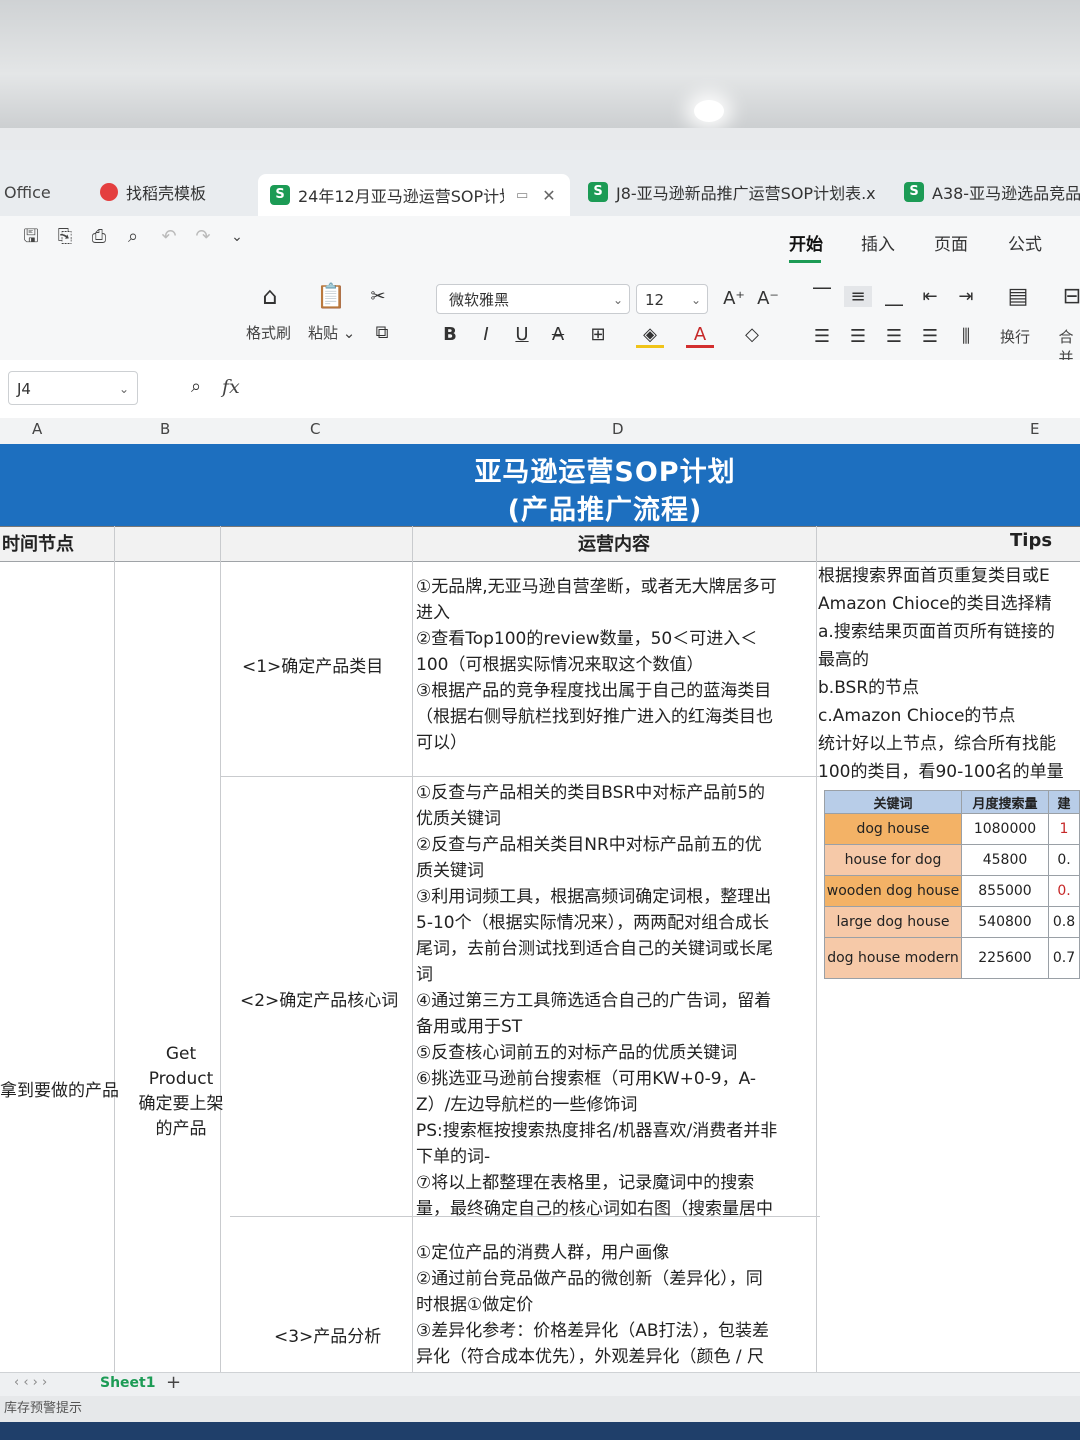 The height and width of the screenshot is (1440, 1080). I want to click on monitor-bezel, so click(540, 139).